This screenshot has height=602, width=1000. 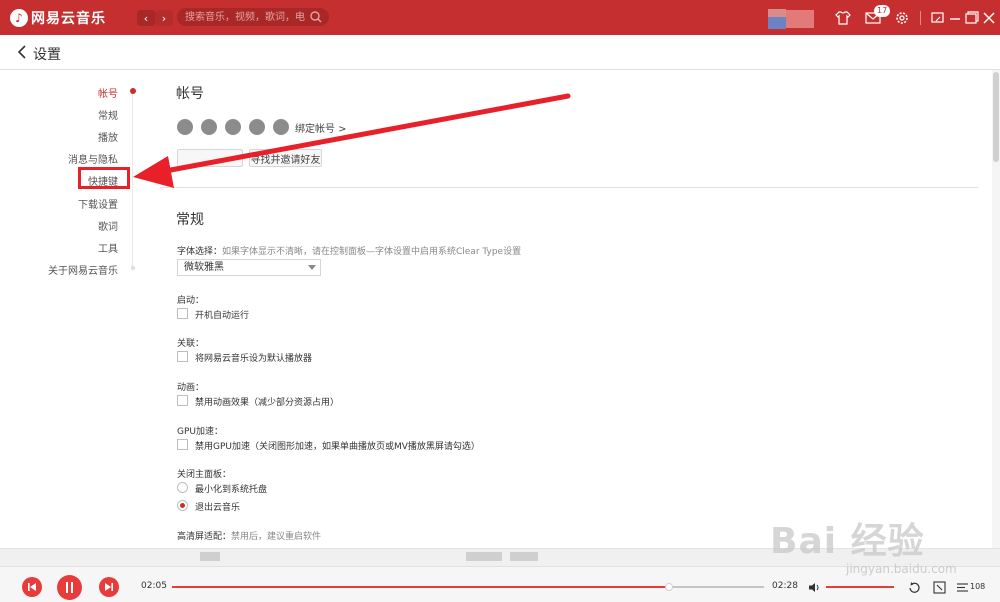 What do you see at coordinates (83, 269) in the screenshot?
I see `sidebar-item-about: 关于网易云音乐` at bounding box center [83, 269].